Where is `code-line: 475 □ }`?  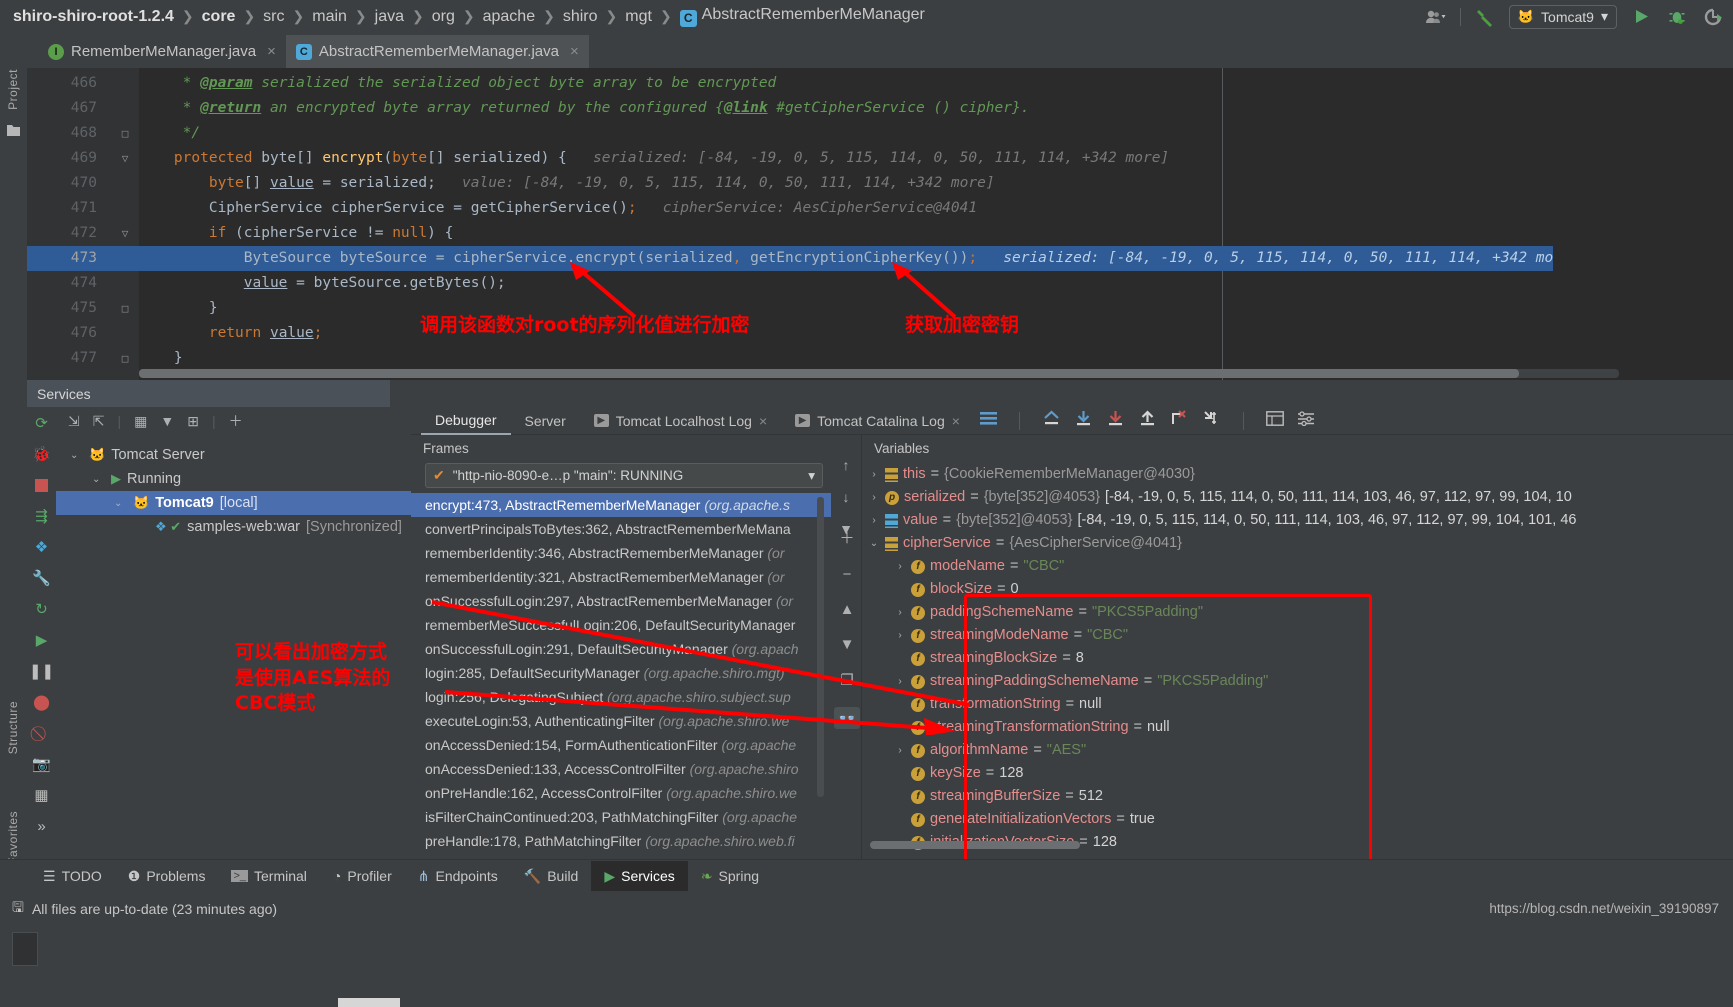 code-line: 475 □ } is located at coordinates (812, 308).